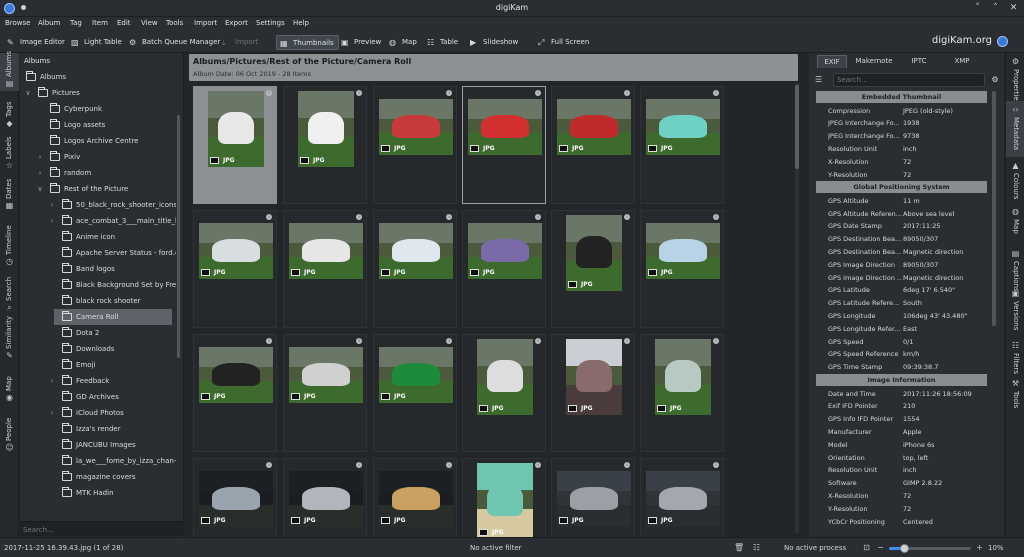 The width and height of the screenshot is (1024, 557). What do you see at coordinates (9, 292) in the screenshot?
I see `tab-search: Search ⌕` at bounding box center [9, 292].